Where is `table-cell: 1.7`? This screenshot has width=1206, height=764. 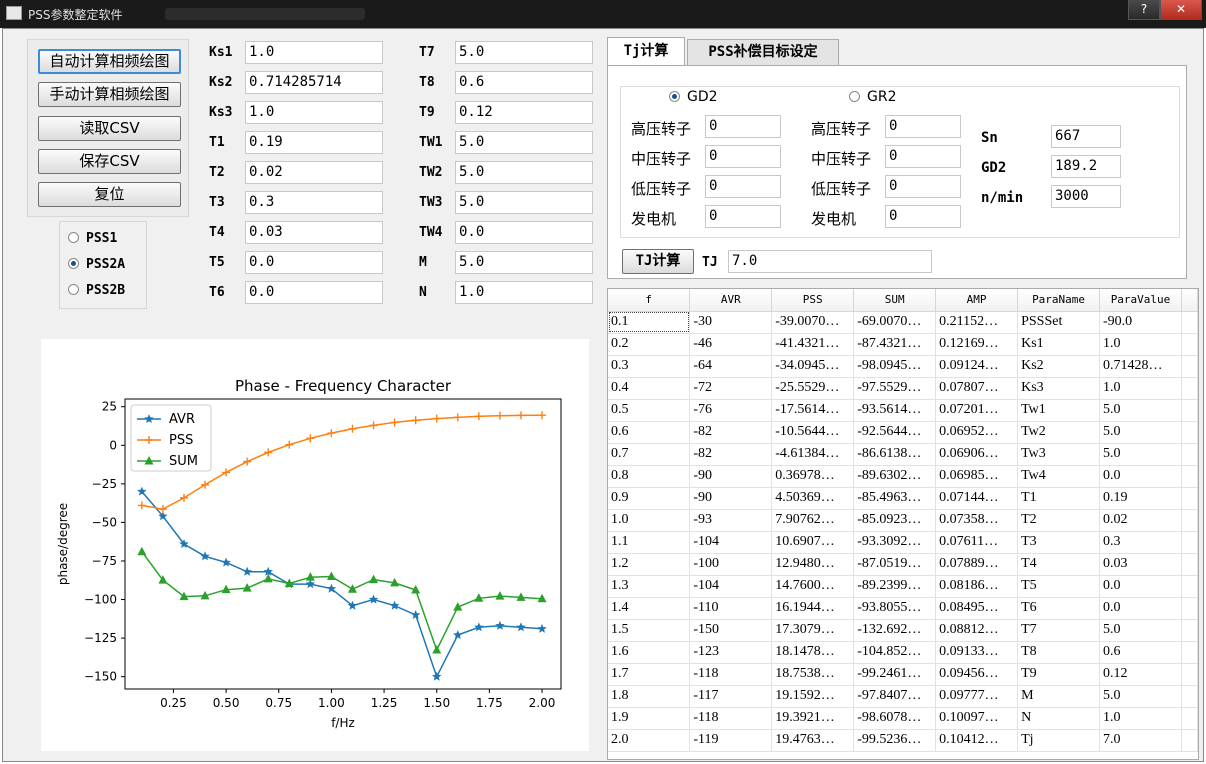 table-cell: 1.7 is located at coordinates (649, 674).